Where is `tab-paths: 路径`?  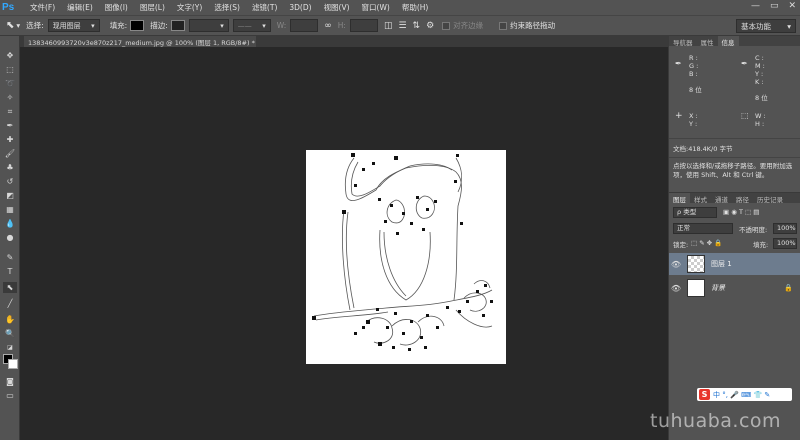
tab-paths: 路径 is located at coordinates (742, 198).